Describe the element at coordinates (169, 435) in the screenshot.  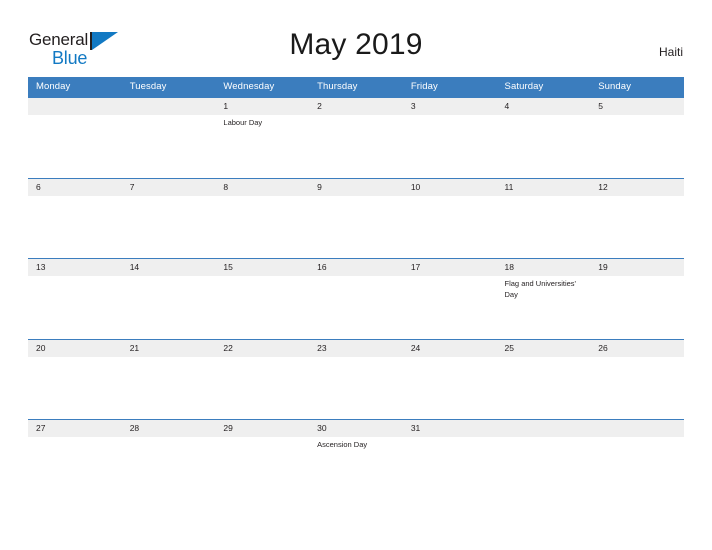
I see `day-cell: 28` at that location.